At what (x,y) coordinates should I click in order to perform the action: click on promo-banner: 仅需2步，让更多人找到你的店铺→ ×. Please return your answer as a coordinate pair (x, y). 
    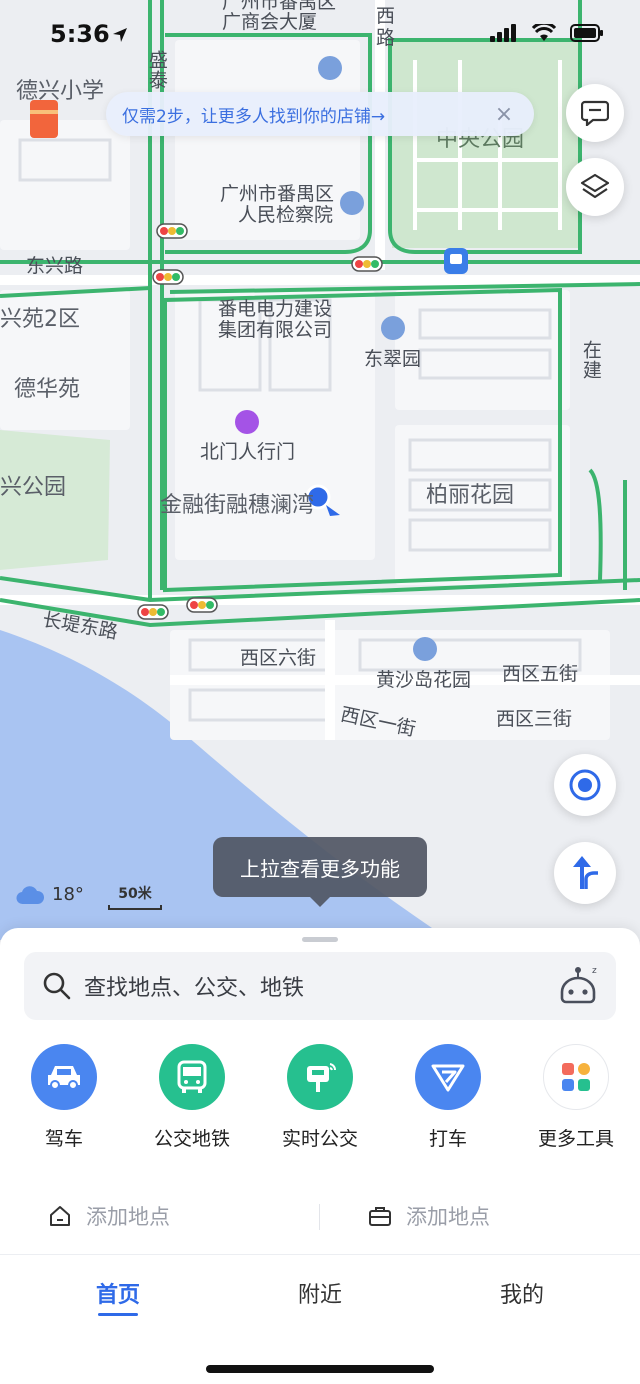
    Looking at the image, I should click on (320, 114).